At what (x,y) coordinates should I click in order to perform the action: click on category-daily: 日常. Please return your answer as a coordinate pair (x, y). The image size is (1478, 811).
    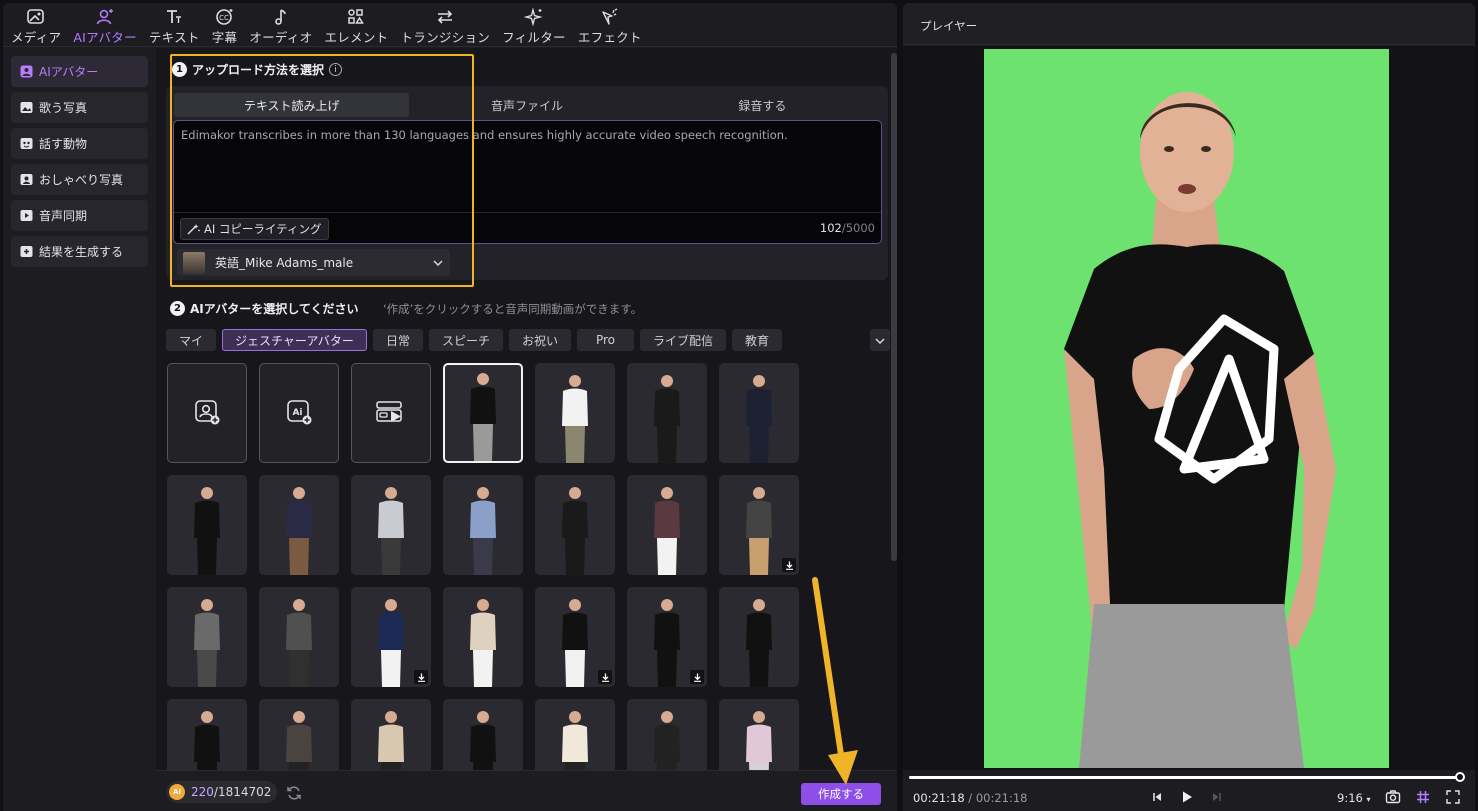
    Looking at the image, I should click on (397, 340).